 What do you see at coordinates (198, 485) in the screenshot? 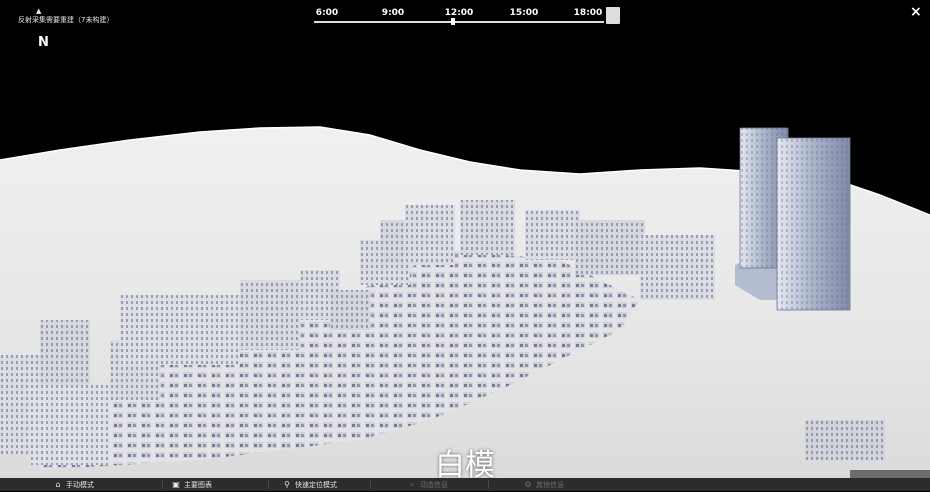
I see `nav-label: 主要图表` at bounding box center [198, 485].